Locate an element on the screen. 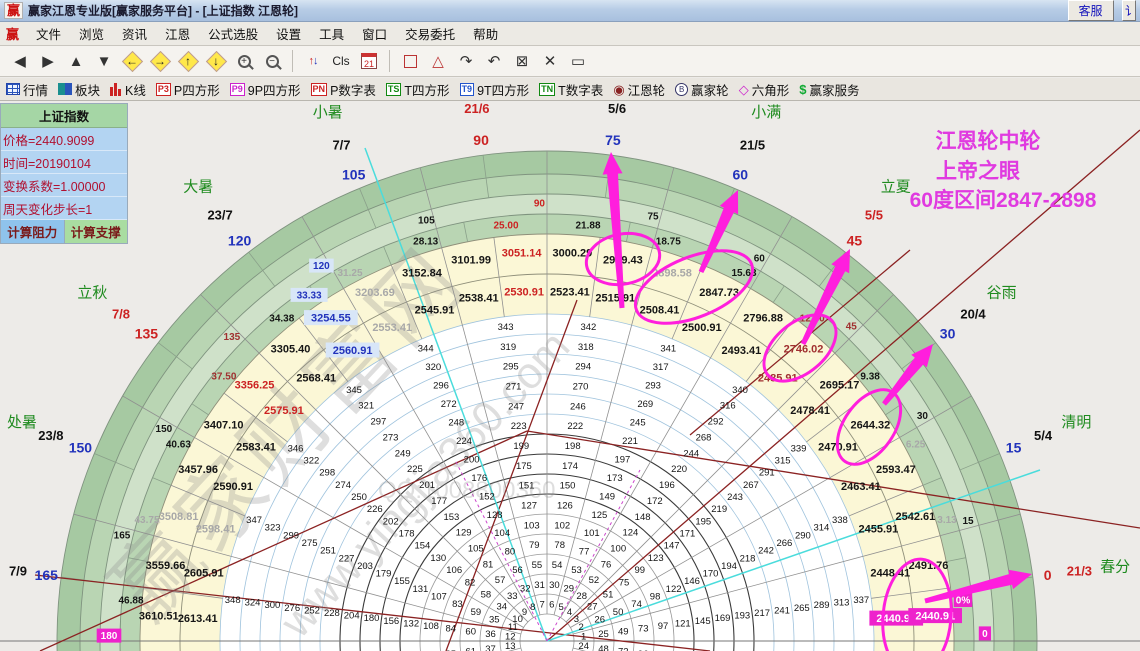 This screenshot has height=651, width=1140. svg-text: 128 is located at coordinates (495, 515).